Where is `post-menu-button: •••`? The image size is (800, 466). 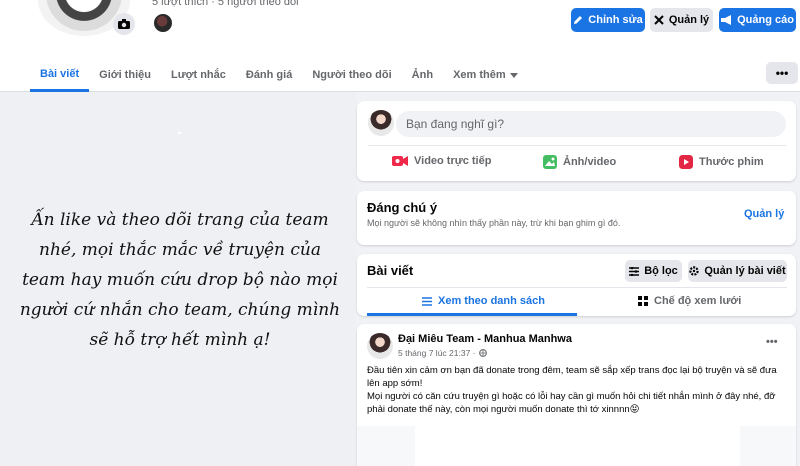 post-menu-button: ••• is located at coordinates (772, 342).